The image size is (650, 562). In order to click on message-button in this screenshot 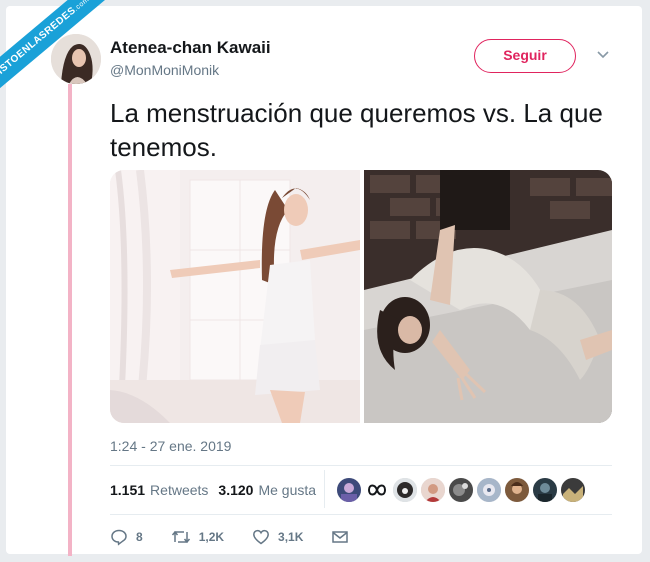, I will do `click(344, 537)`.